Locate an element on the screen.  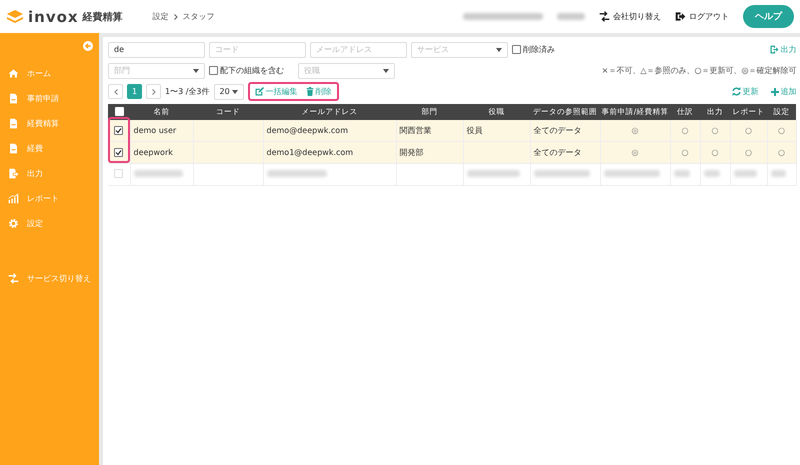
home-icon is located at coordinates (13, 73).